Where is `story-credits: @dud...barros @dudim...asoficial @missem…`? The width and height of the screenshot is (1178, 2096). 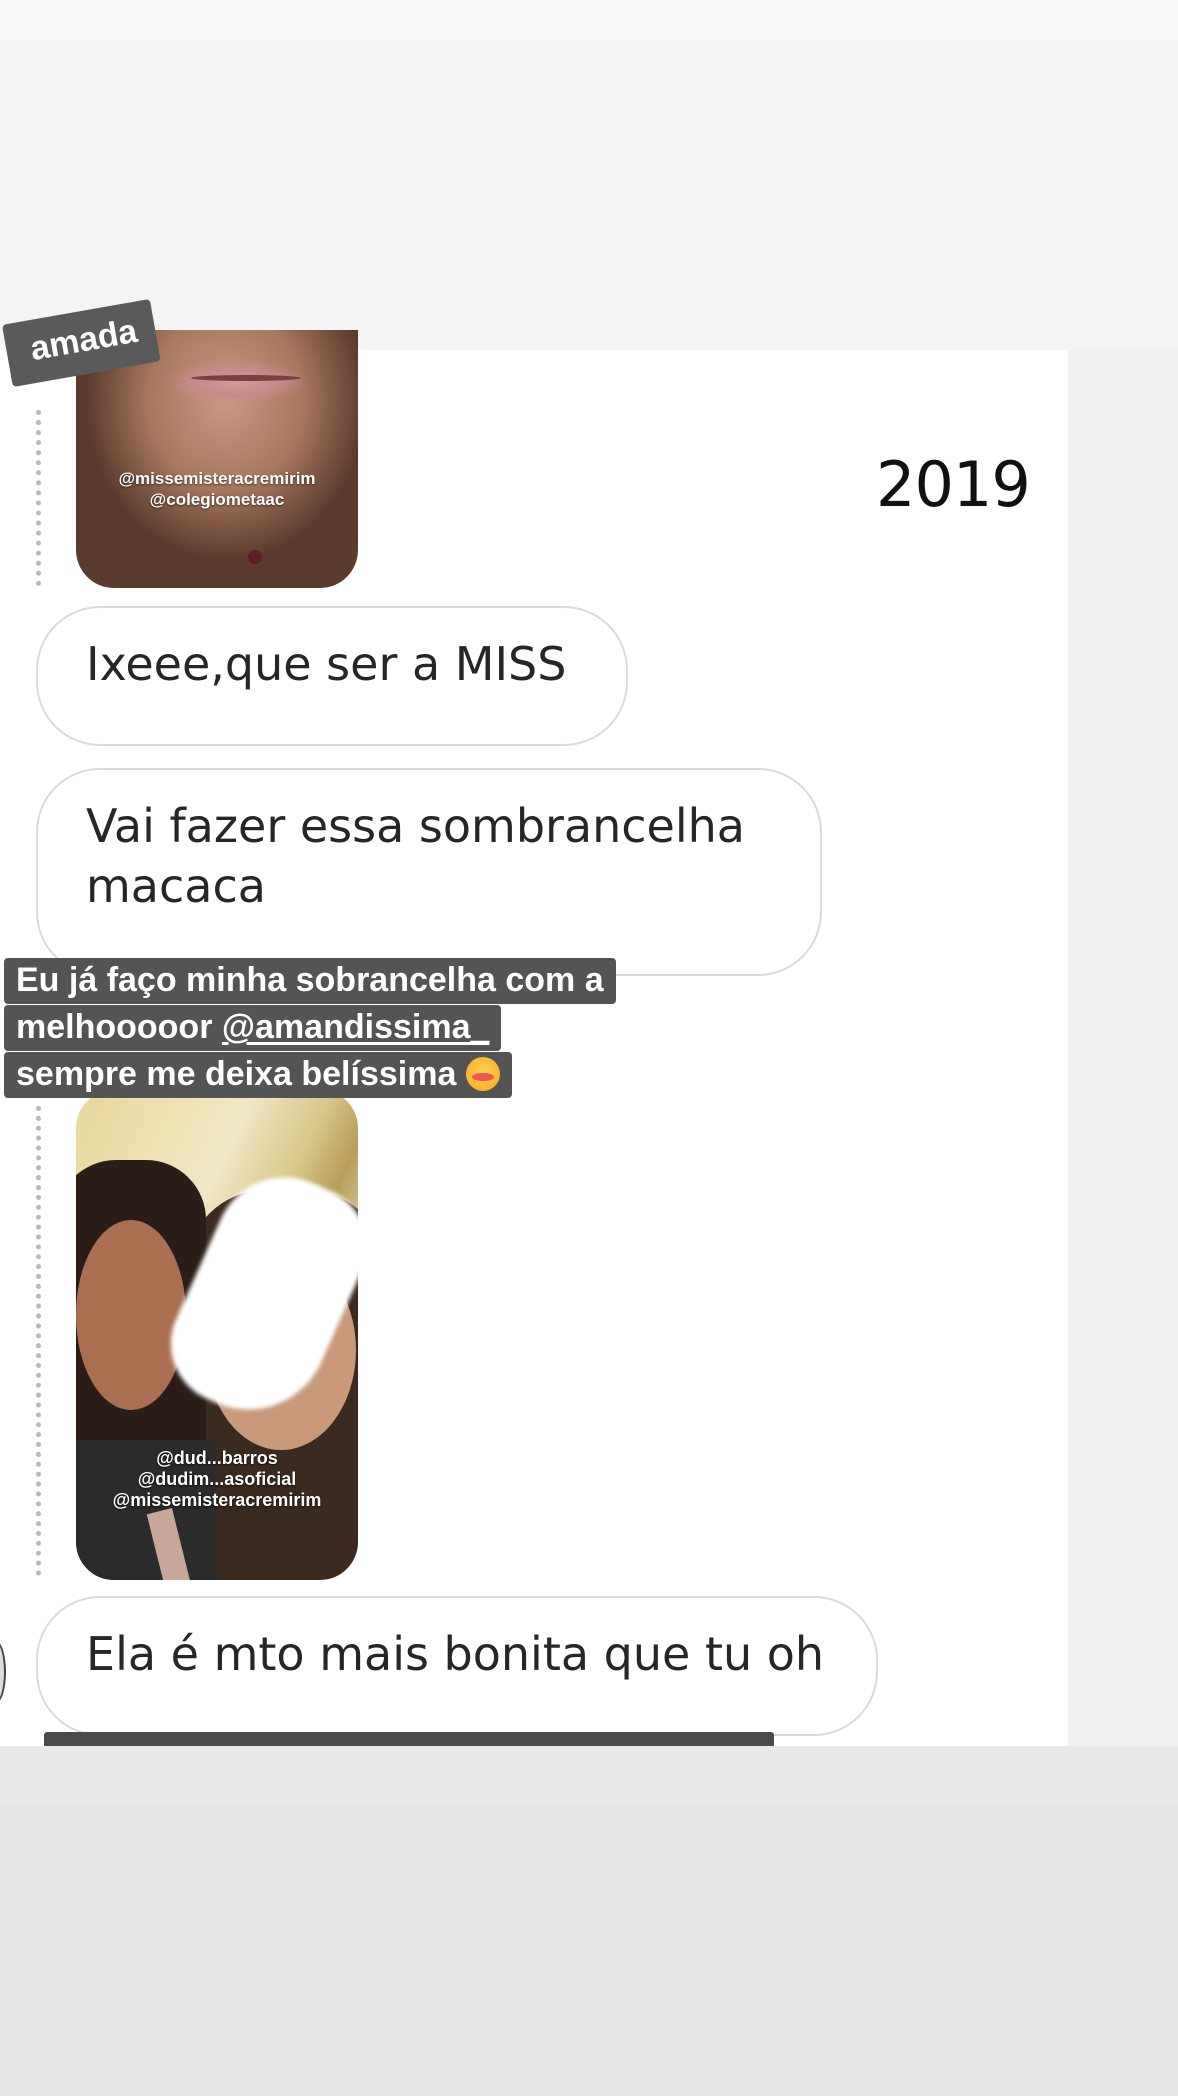
story-credits: @dud...barros @dudim...asoficial @missem… is located at coordinates (217, 1479).